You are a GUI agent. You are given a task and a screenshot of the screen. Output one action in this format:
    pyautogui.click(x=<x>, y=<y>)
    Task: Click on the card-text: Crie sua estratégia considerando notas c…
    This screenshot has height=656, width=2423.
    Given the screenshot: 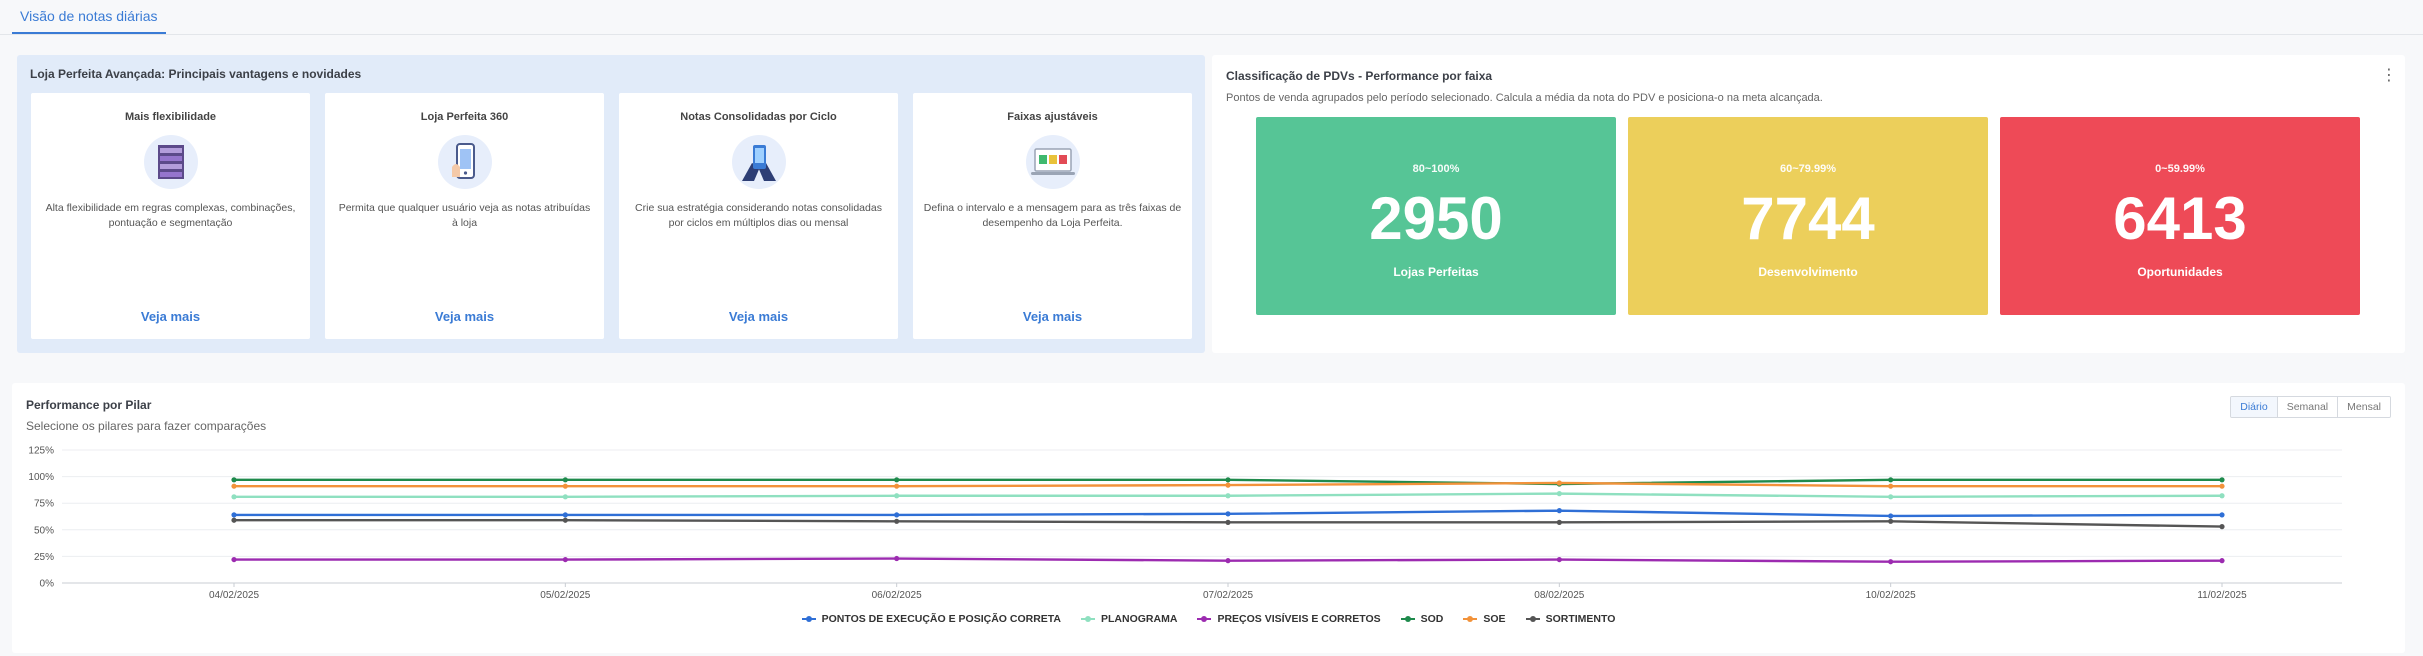 What is the action you would take?
    pyautogui.click(x=758, y=215)
    